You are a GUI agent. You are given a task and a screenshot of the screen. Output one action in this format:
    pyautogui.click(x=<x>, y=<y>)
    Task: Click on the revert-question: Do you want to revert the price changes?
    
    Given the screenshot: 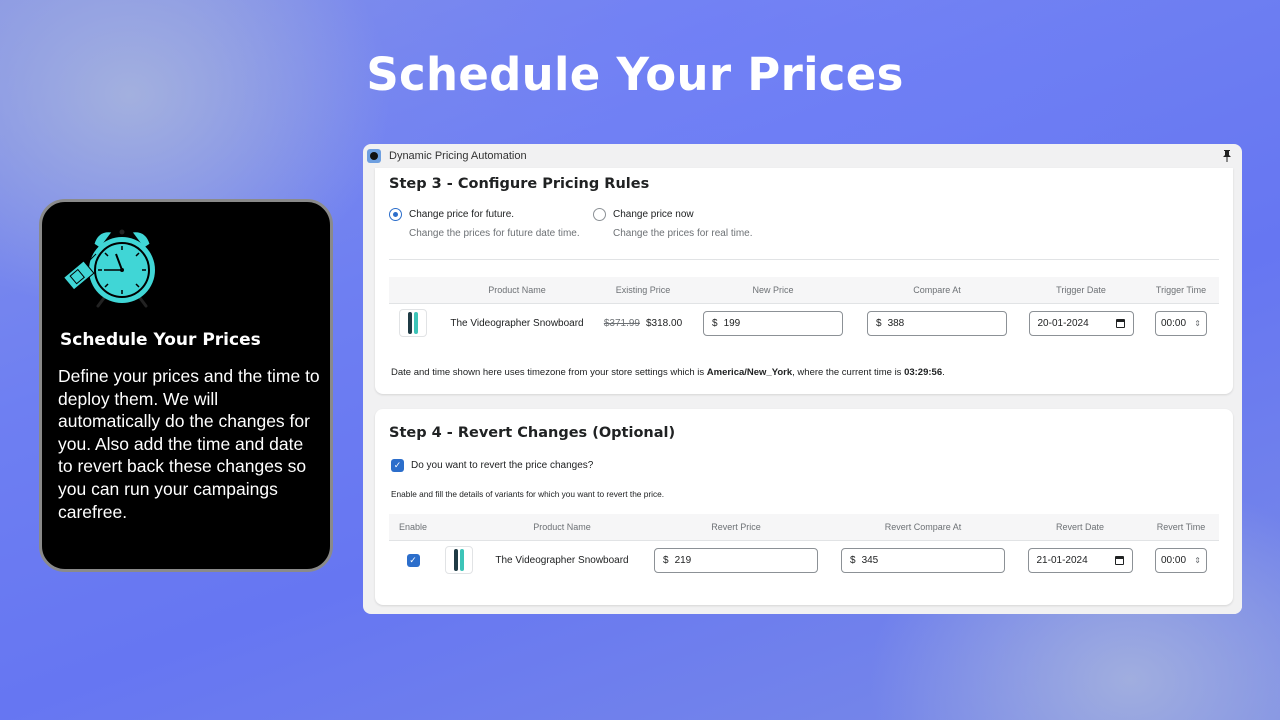 What is the action you would take?
    pyautogui.click(x=502, y=465)
    